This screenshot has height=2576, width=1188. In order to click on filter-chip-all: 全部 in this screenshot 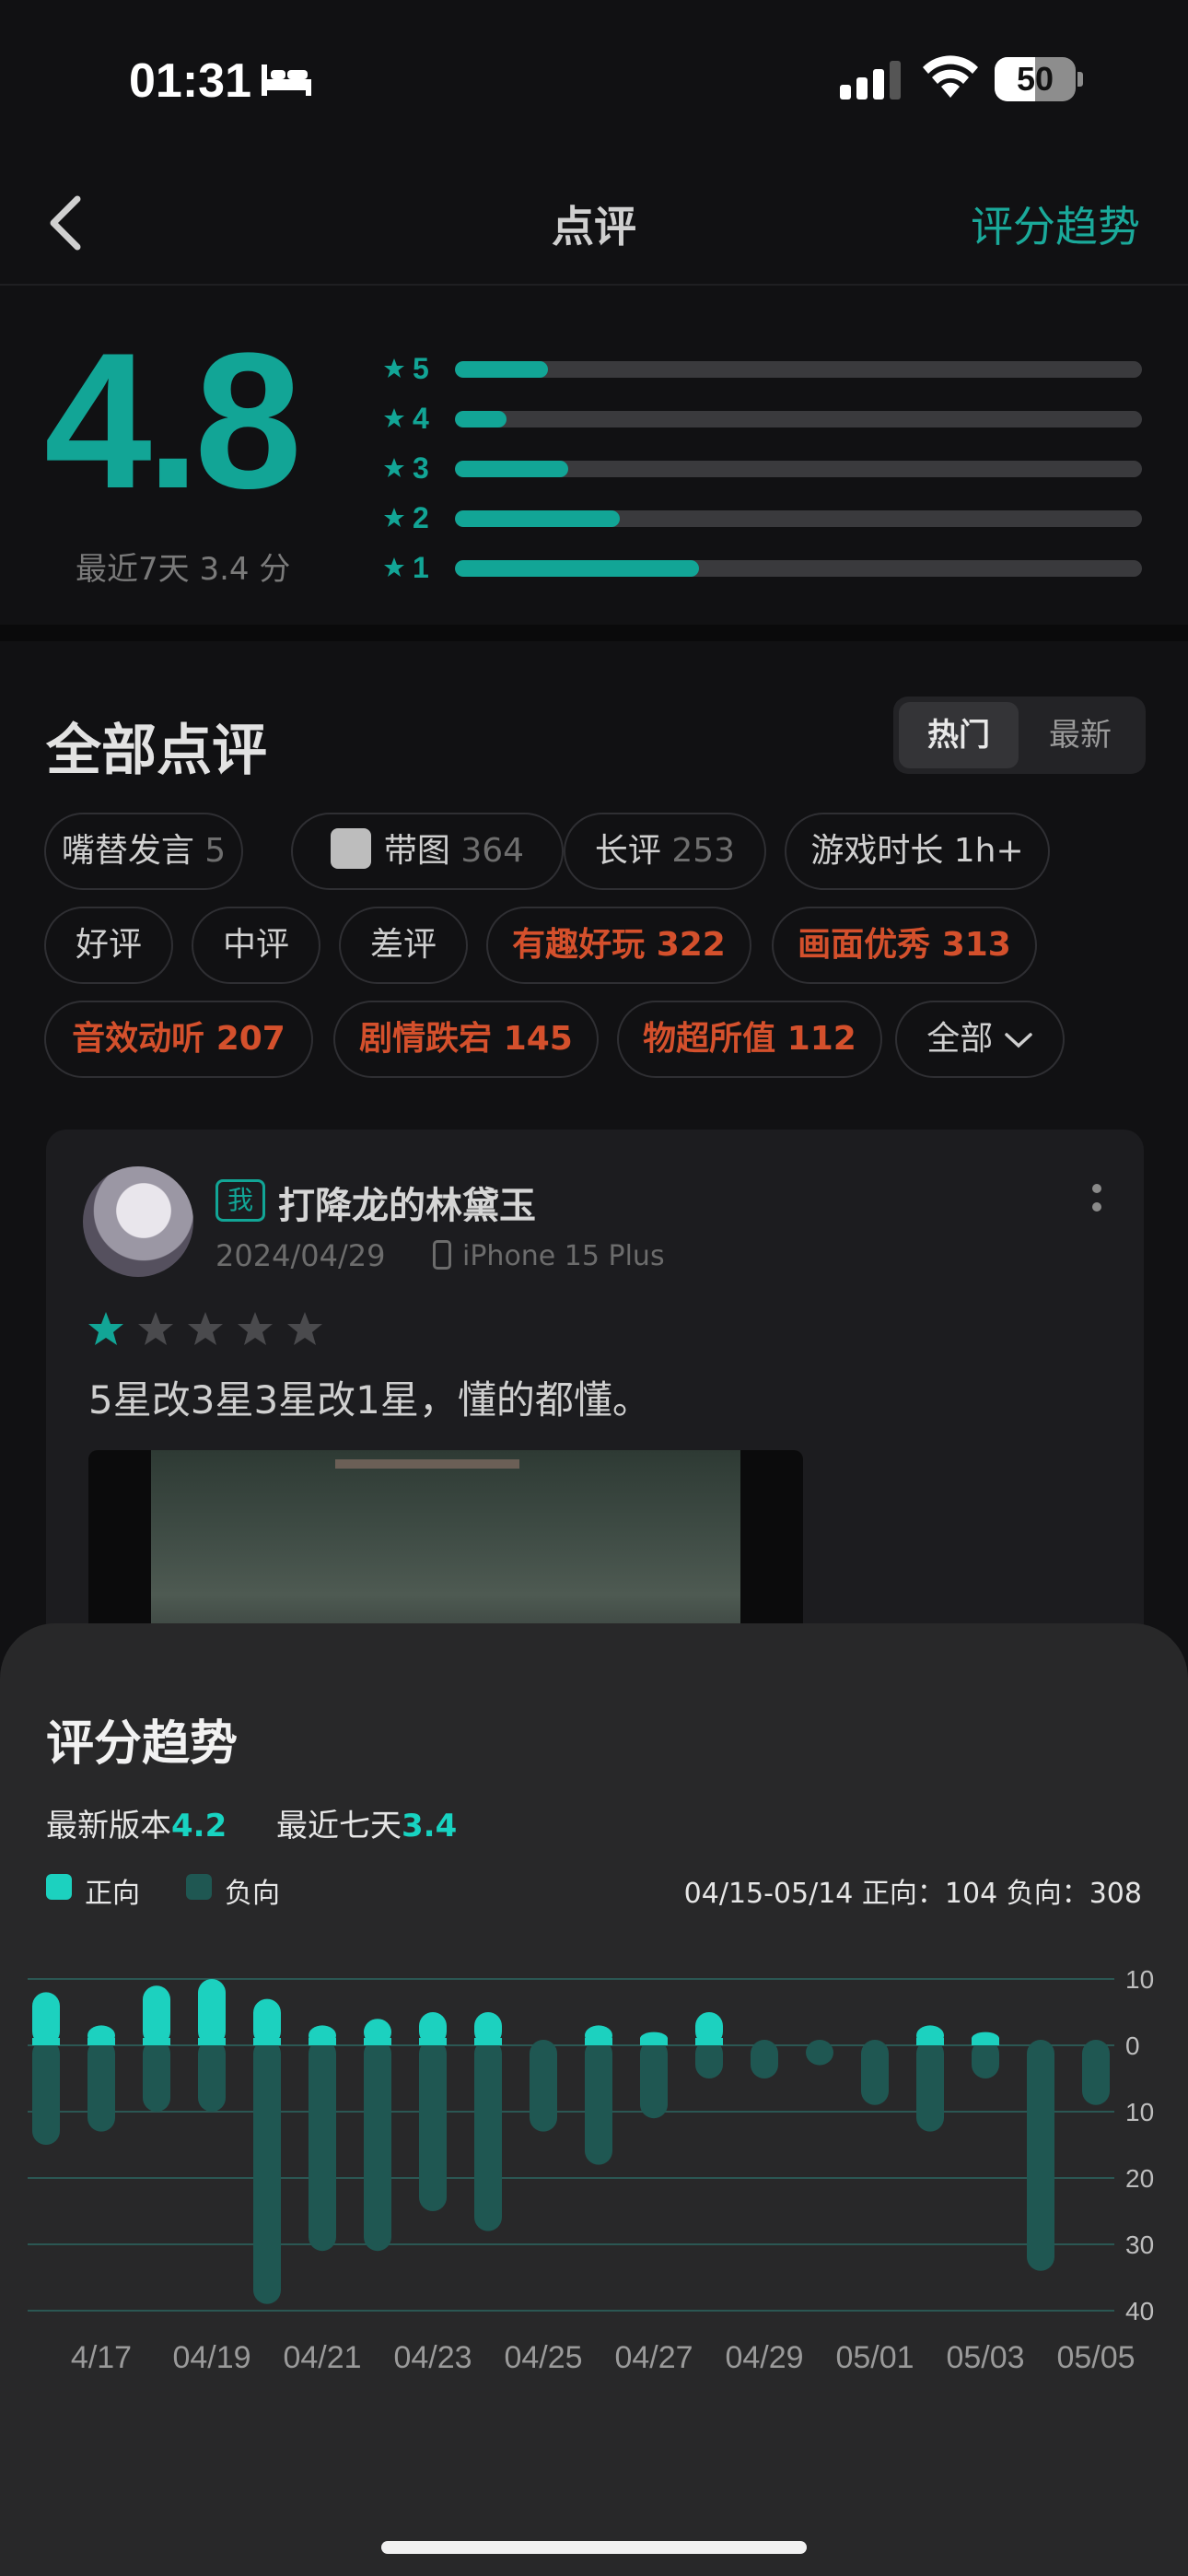, I will do `click(980, 1039)`.